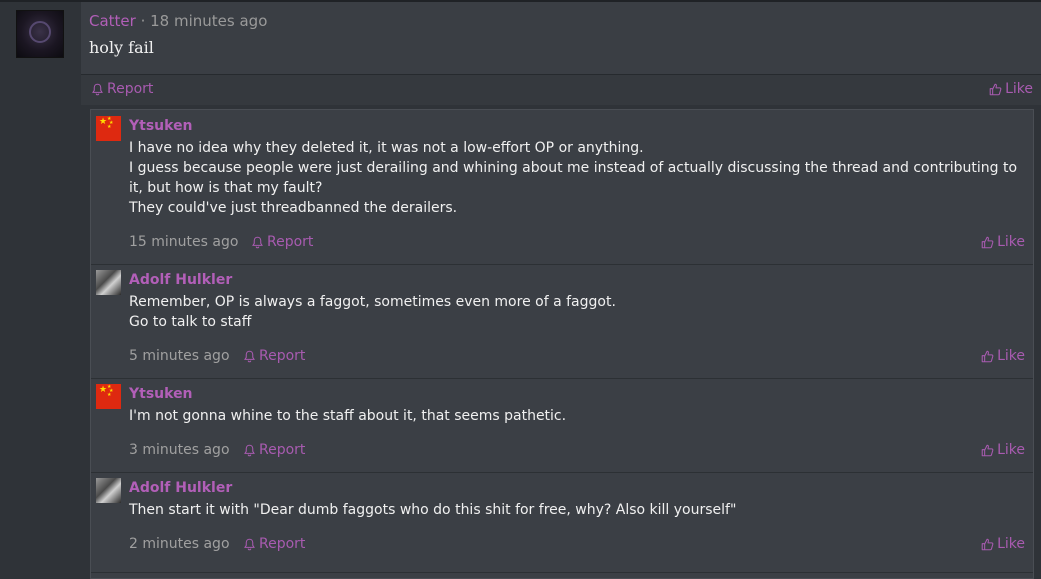 The image size is (1041, 579). What do you see at coordinates (40, 285) in the screenshot?
I see `left-column` at bounding box center [40, 285].